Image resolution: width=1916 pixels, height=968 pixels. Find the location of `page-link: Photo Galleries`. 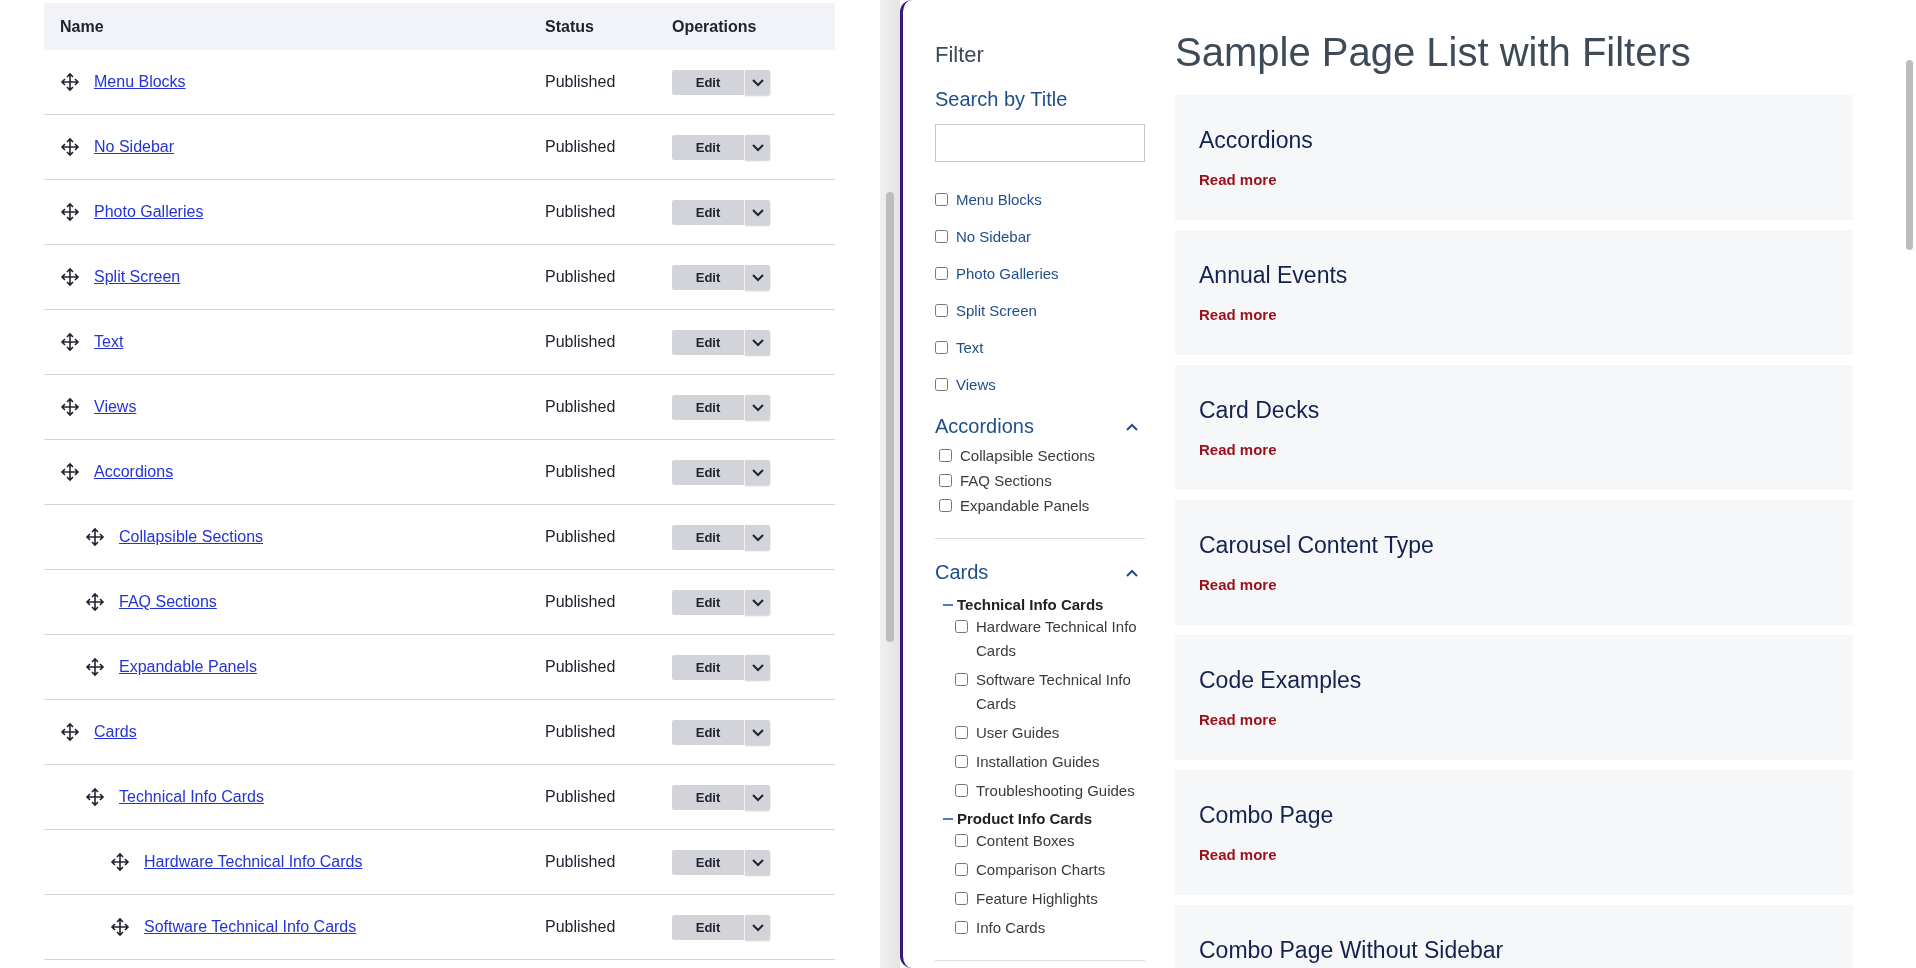

page-link: Photo Galleries is located at coordinates (149, 212).